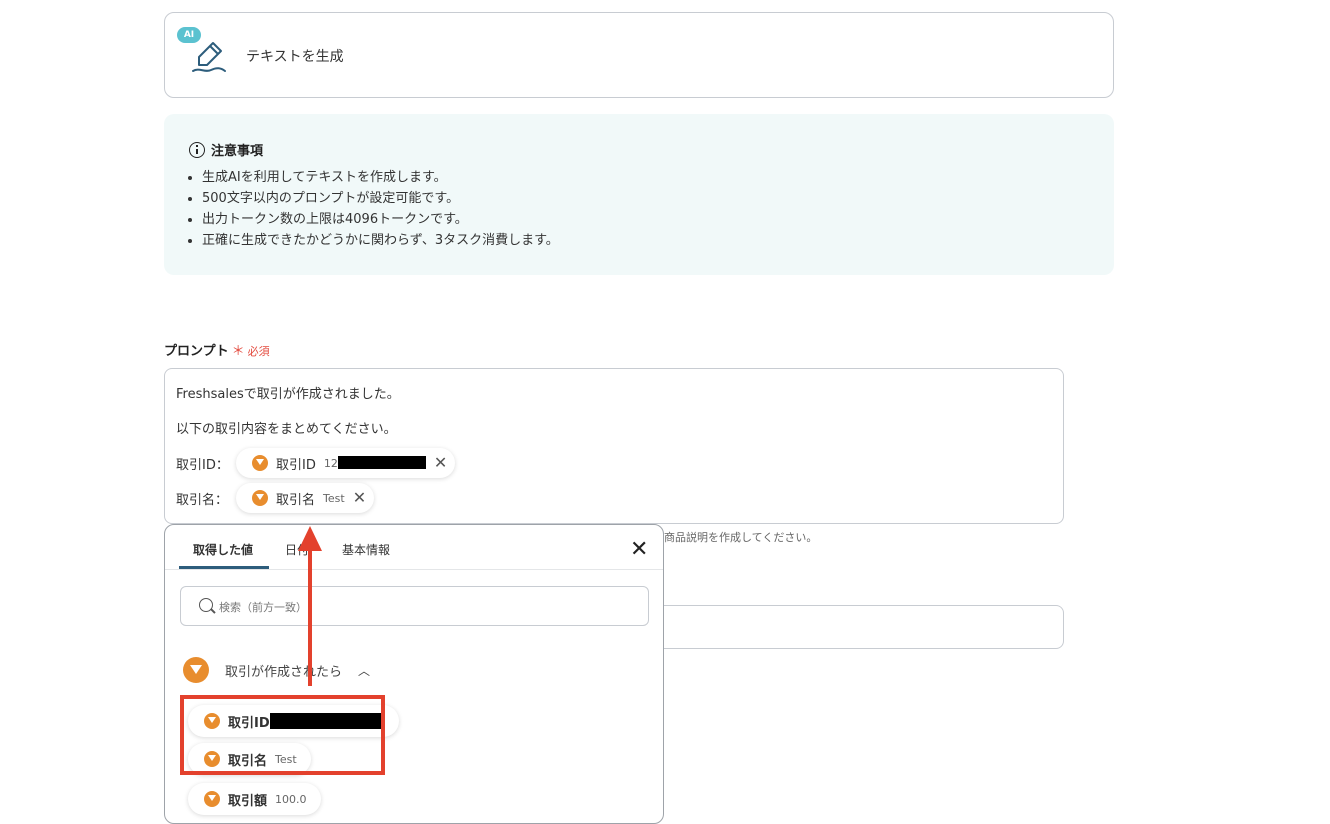 Image resolution: width=1330 pixels, height=824 pixels. What do you see at coordinates (741, 537) in the screenshot?
I see `prompt-hint: 商品説明を作成してください。` at bounding box center [741, 537].